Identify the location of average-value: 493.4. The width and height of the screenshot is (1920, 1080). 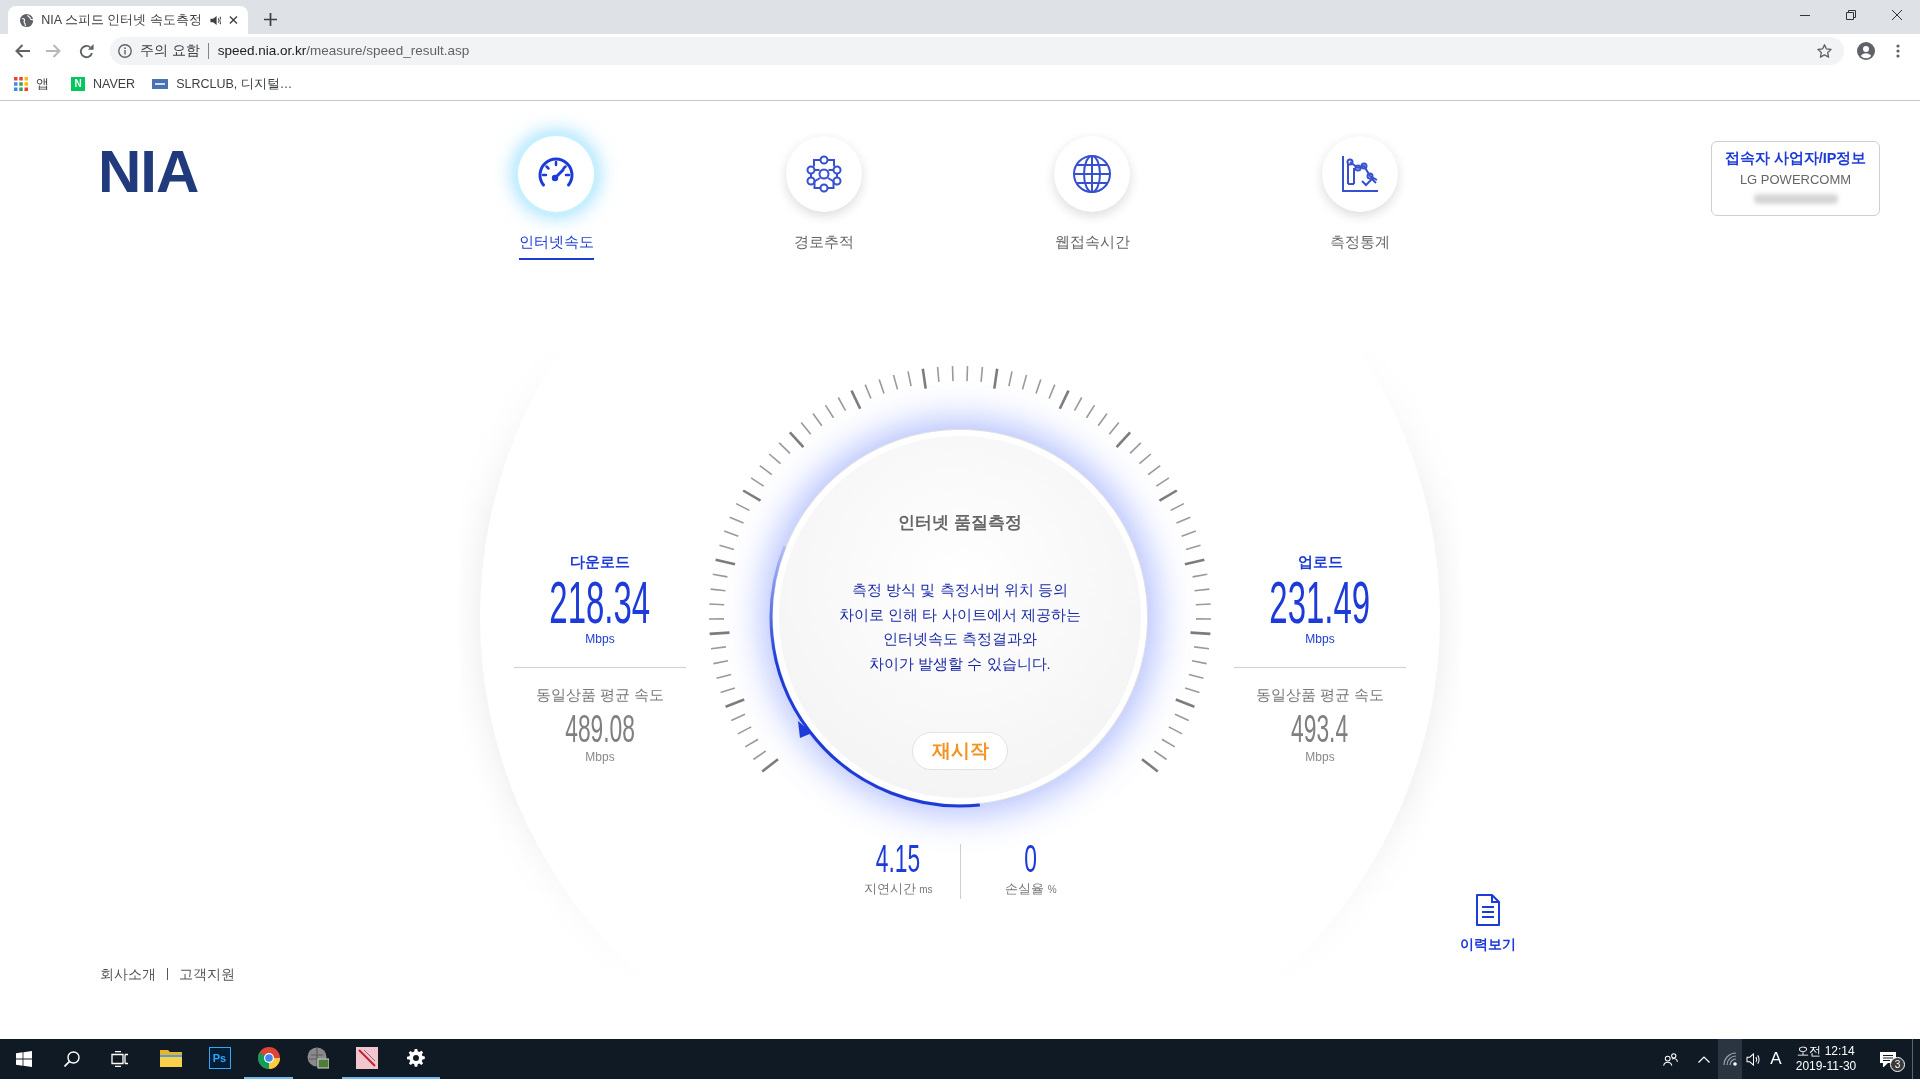
(1320, 729).